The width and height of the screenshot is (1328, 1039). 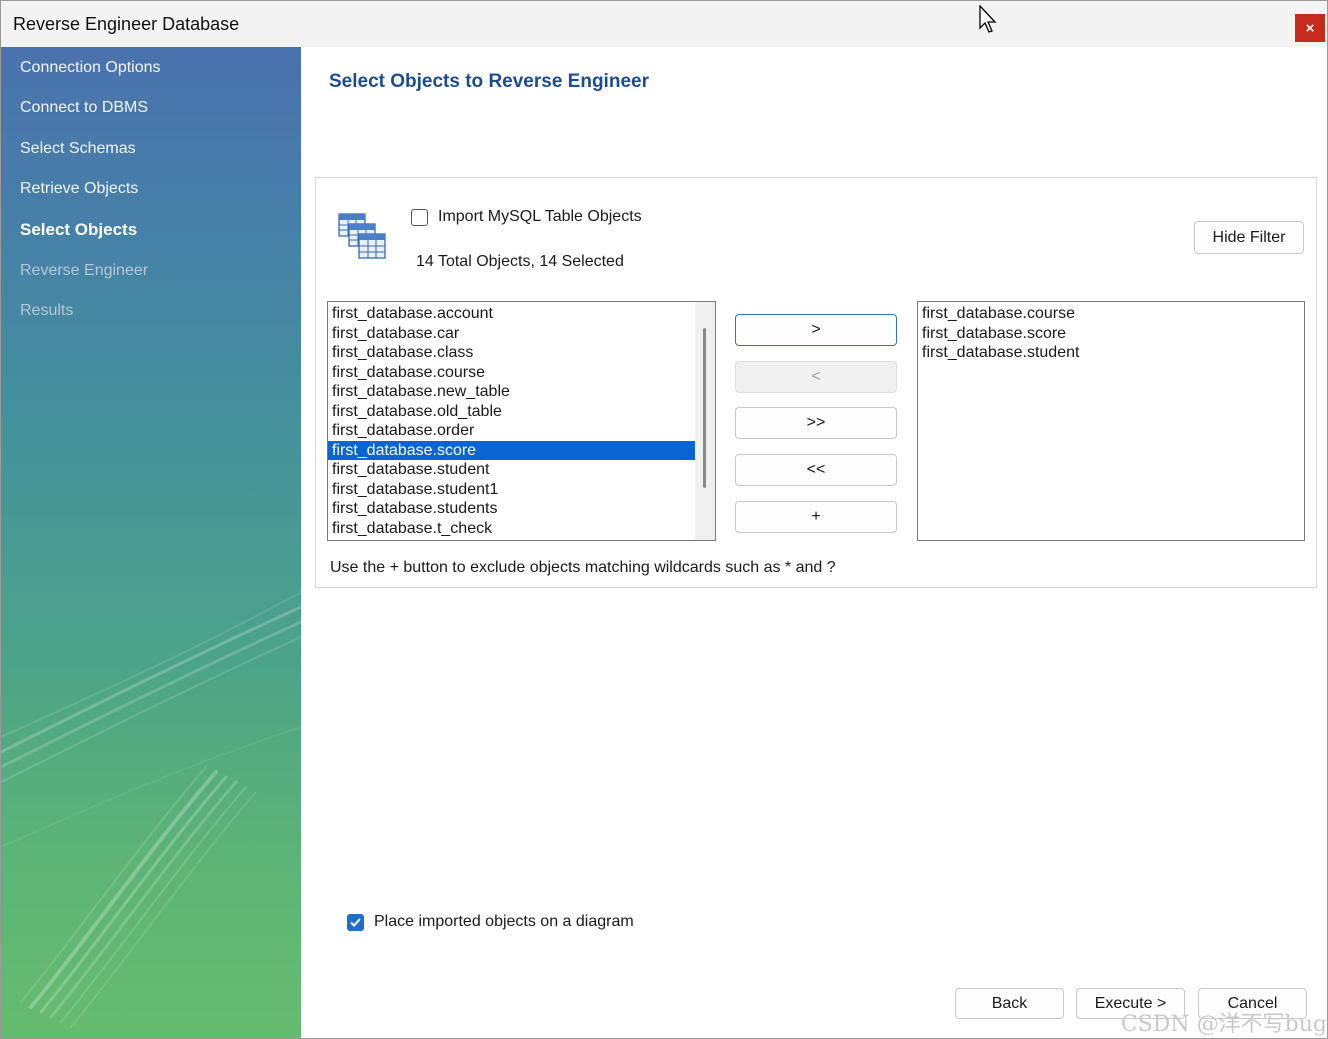 I want to click on available-list-item: first_database.car, so click(x=521, y=334).